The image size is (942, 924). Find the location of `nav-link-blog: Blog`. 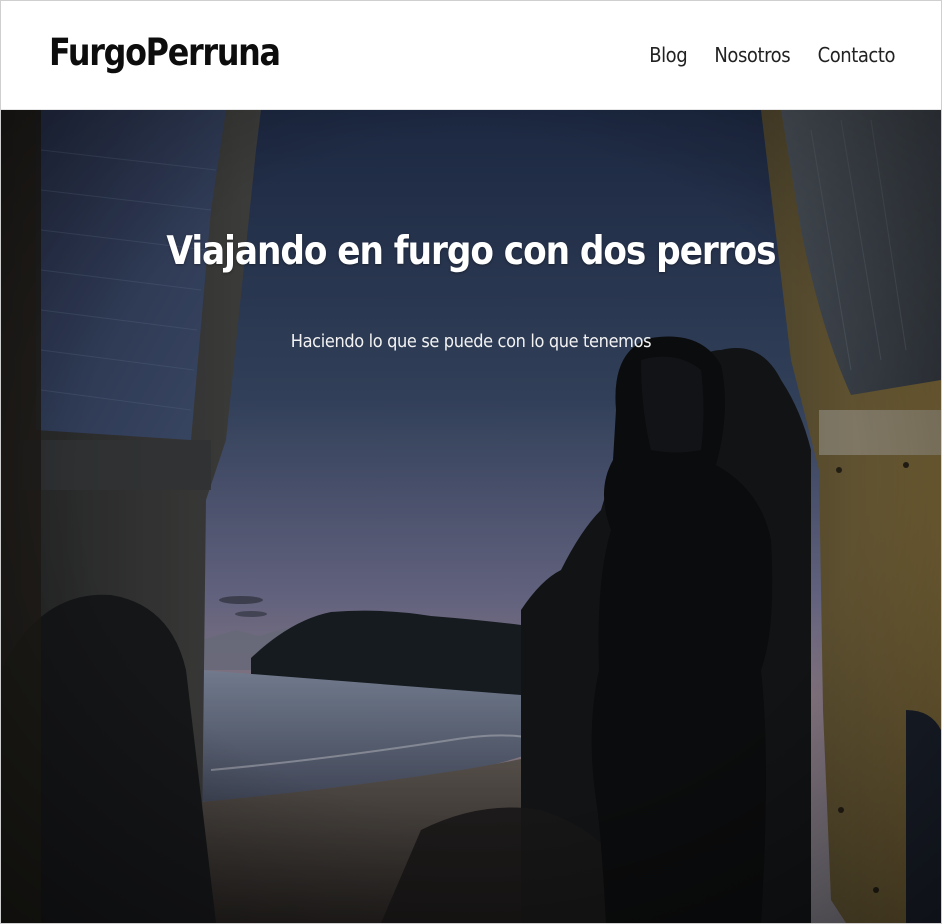

nav-link-blog: Blog is located at coordinates (668, 55).